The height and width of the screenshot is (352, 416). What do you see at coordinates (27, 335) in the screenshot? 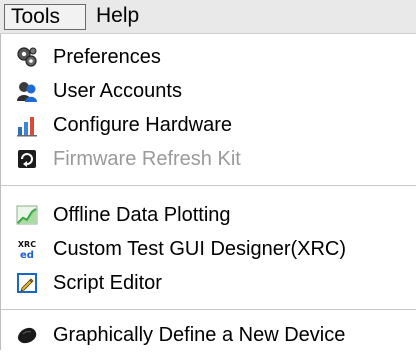
I see `define-device-icon` at bounding box center [27, 335].